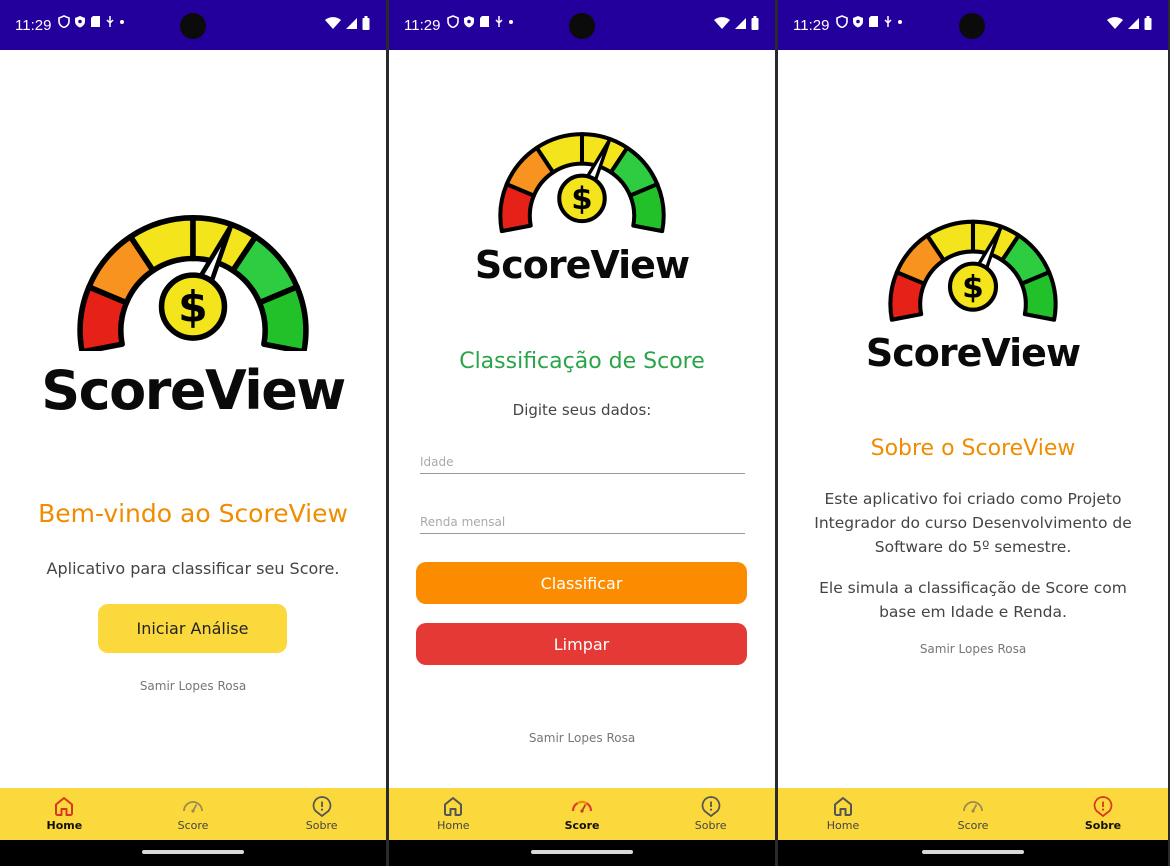 The width and height of the screenshot is (1170, 866). Describe the element at coordinates (193, 513) in the screenshot. I see `welcome-title: Bem-vindo ao ScoreView` at that location.